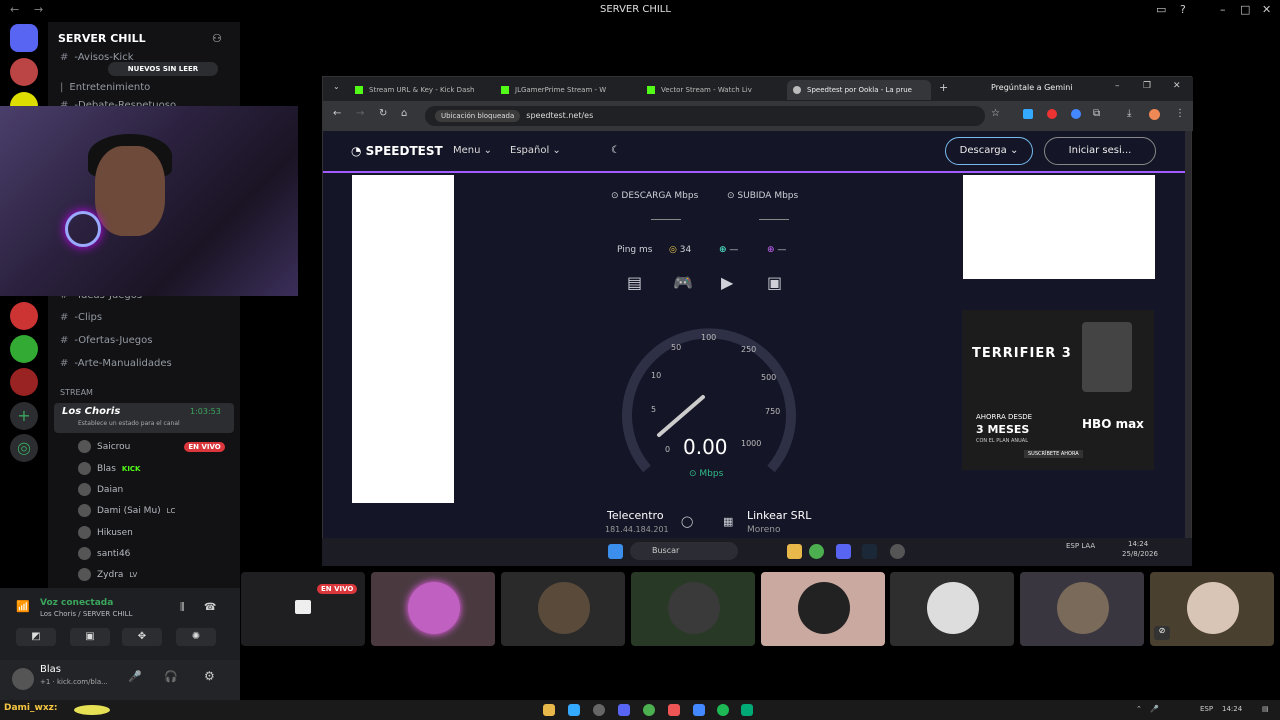 The height and width of the screenshot is (720, 1280). Describe the element at coordinates (943, 87) in the screenshot. I see `new-tab-icon: +` at that location.